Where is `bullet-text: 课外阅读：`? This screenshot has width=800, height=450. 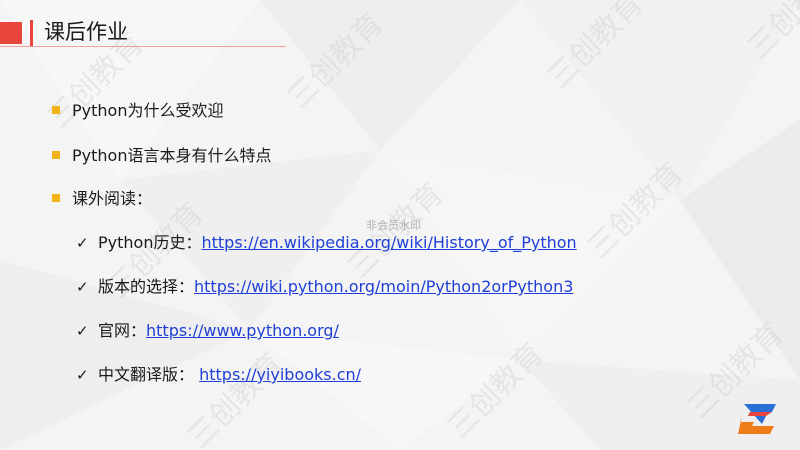 bullet-text: 课外阅读： is located at coordinates (112, 198).